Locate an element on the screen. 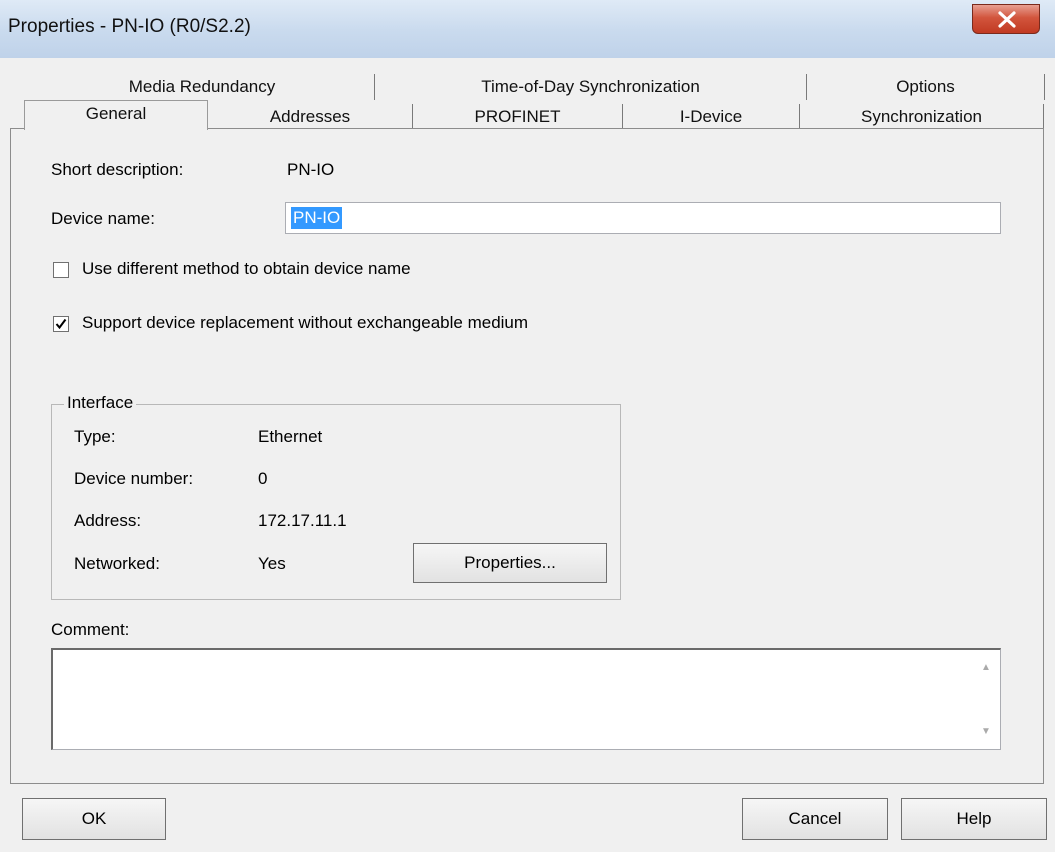 Image resolution: width=1055 pixels, height=852 pixels. tab-i-device: I-Device is located at coordinates (711, 117).